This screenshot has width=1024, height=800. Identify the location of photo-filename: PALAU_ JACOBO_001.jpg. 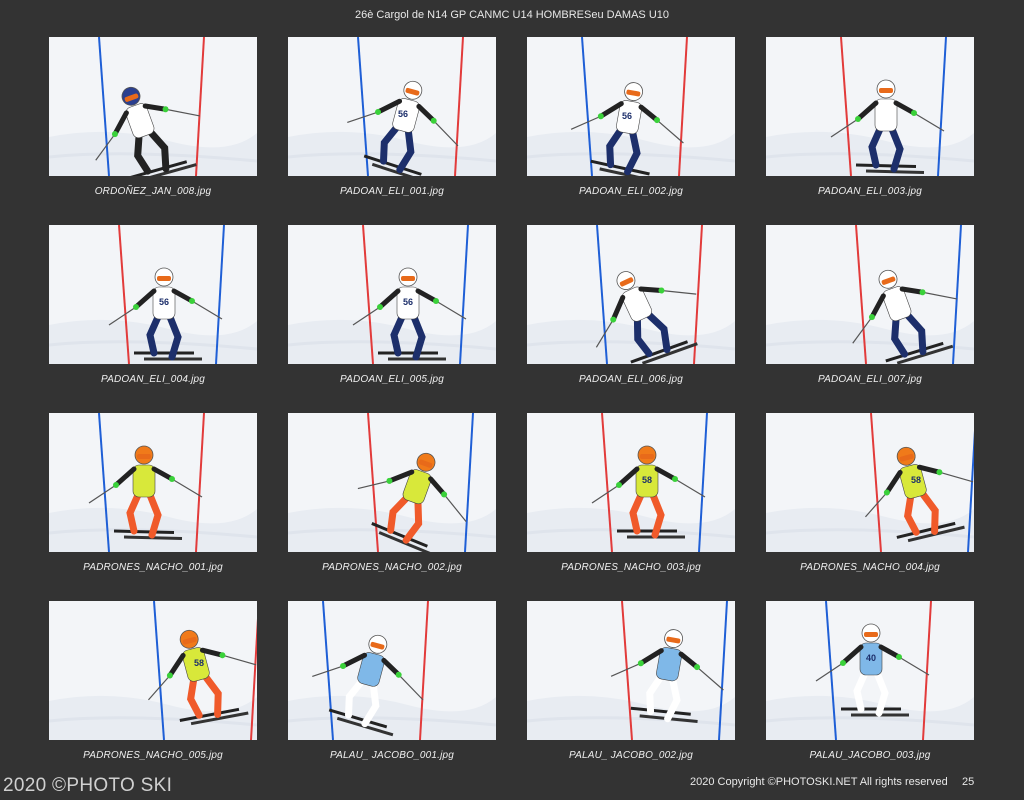
(392, 755).